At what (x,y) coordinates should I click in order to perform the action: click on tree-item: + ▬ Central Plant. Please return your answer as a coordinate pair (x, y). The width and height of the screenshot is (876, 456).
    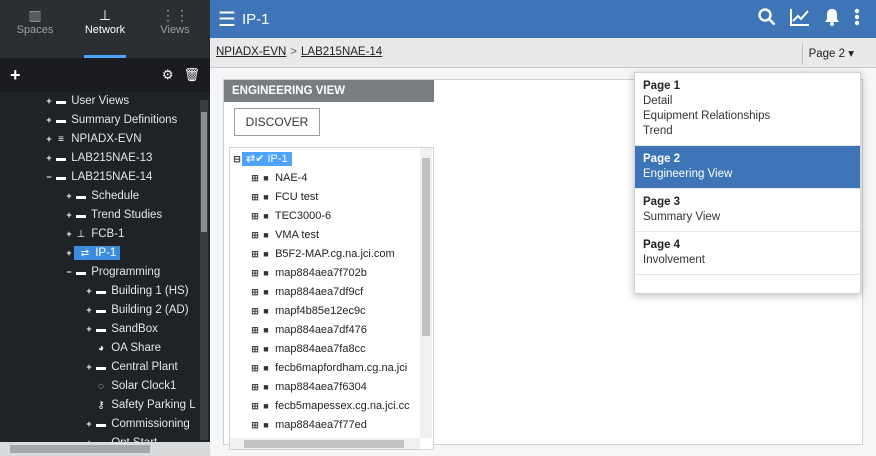
    Looking at the image, I should click on (100, 367).